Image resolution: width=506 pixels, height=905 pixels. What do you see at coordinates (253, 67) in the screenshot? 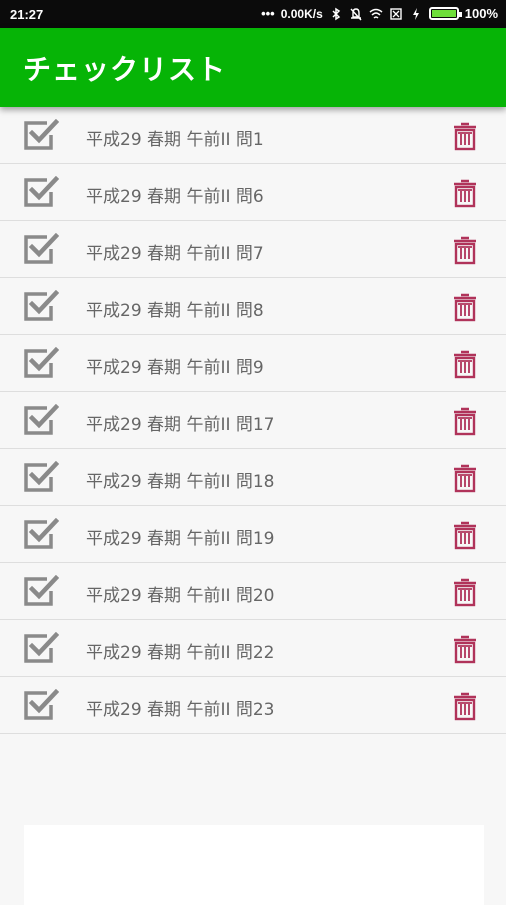
I see `app-bar: チェックリスト` at bounding box center [253, 67].